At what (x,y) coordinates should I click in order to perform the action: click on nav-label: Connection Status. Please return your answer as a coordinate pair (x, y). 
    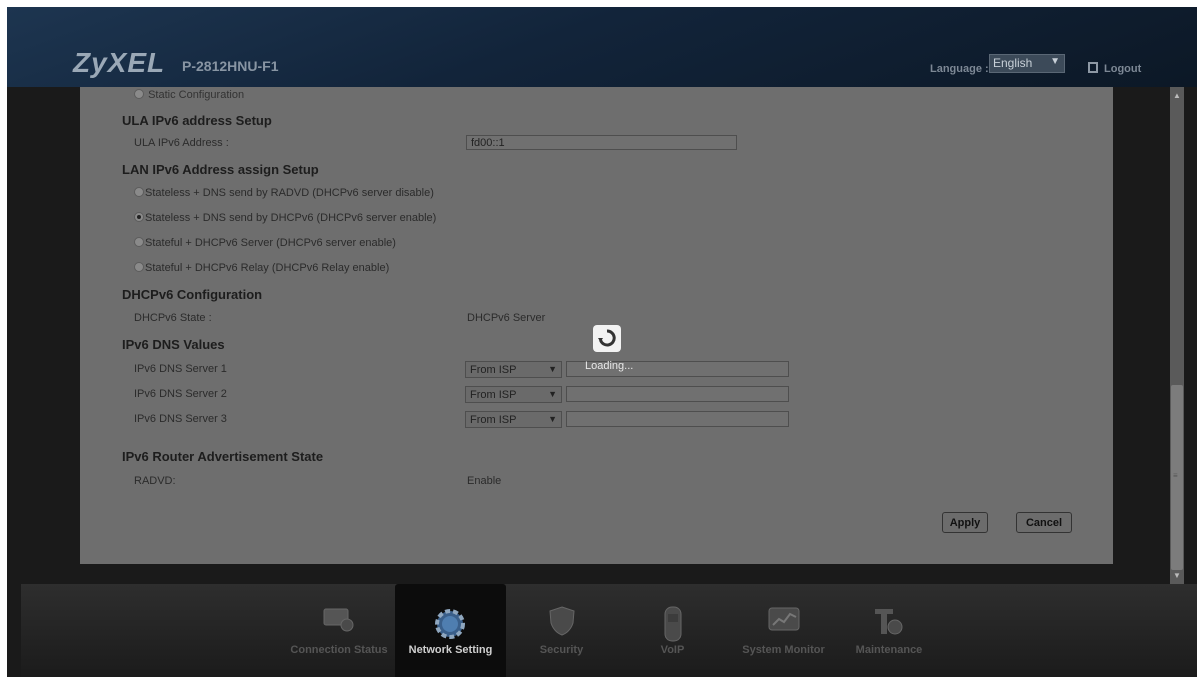
    Looking at the image, I should click on (339, 650).